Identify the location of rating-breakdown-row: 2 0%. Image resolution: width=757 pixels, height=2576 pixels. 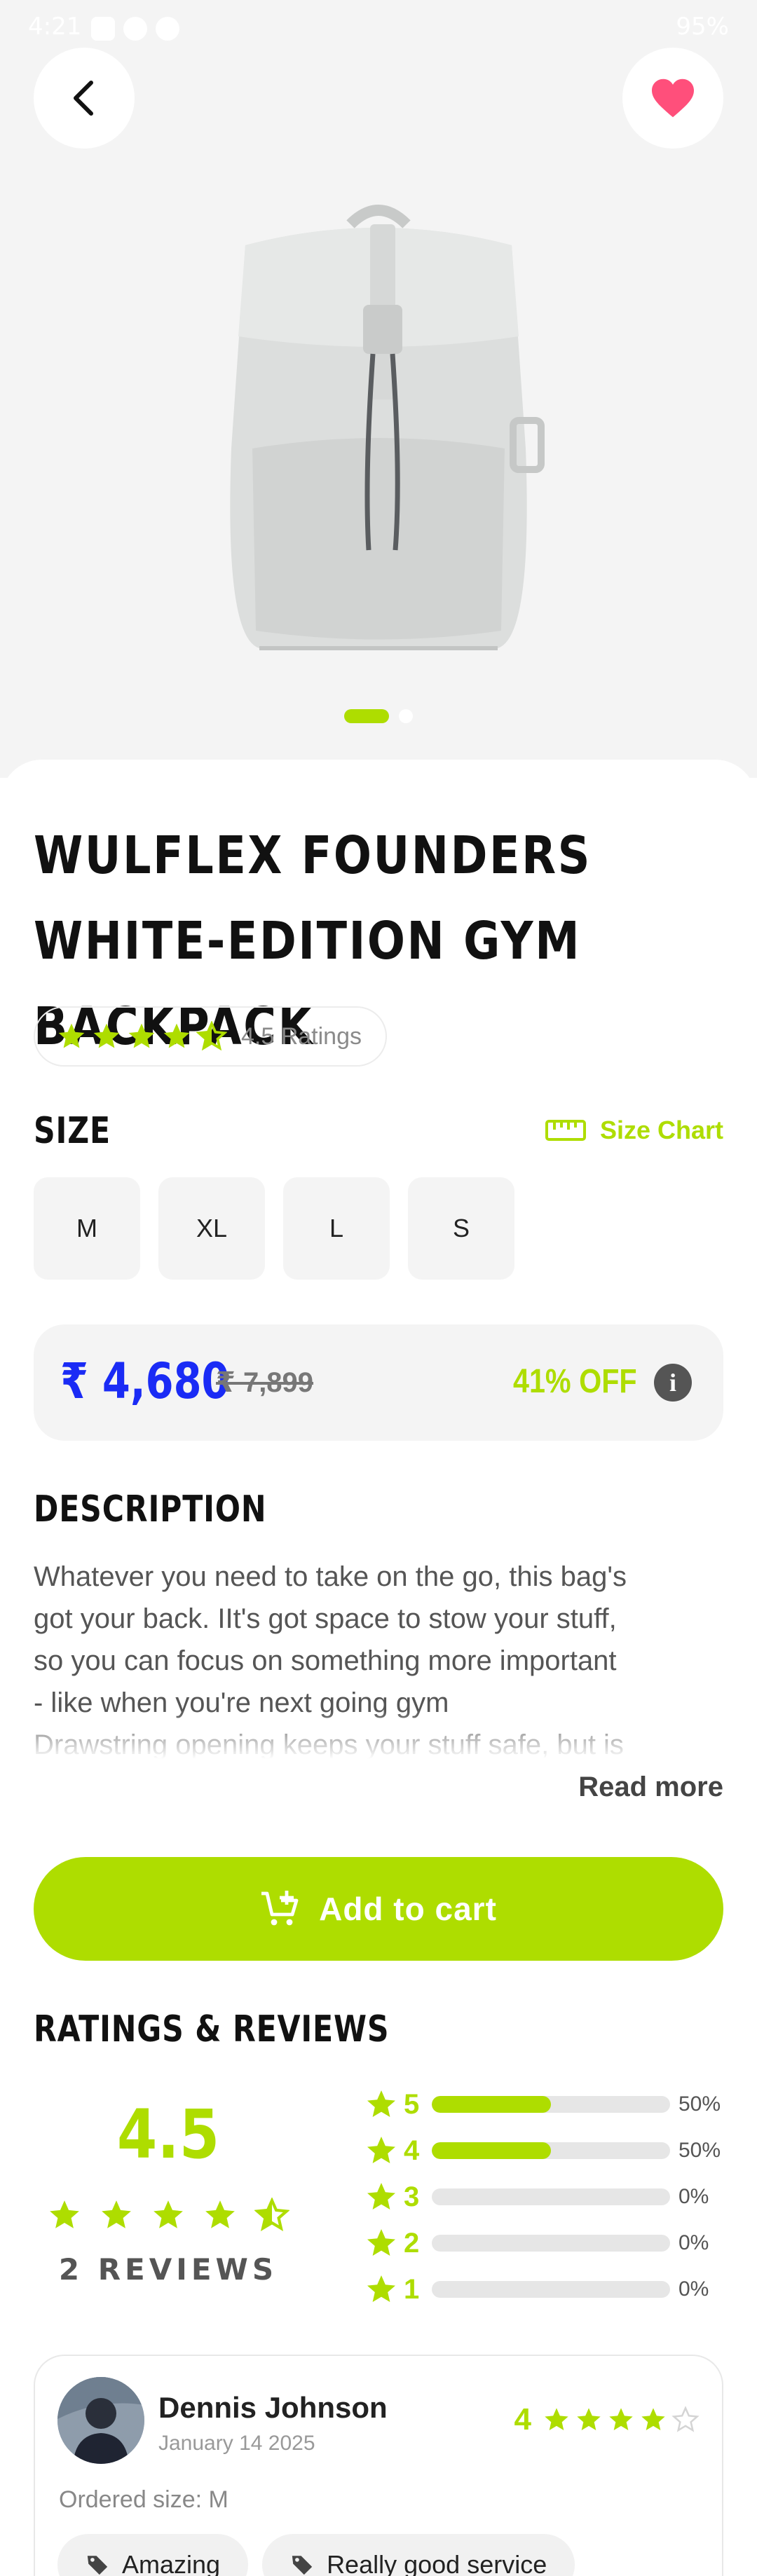
(546, 2243).